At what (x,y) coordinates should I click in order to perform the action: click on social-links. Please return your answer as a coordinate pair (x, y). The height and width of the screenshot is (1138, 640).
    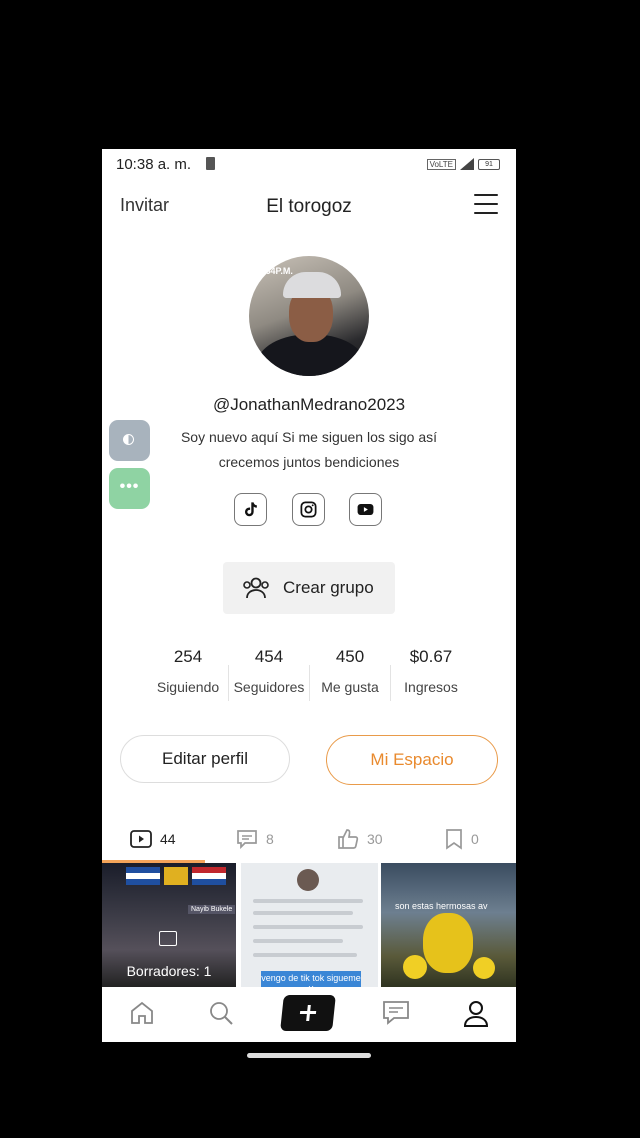
    Looking at the image, I should click on (309, 511).